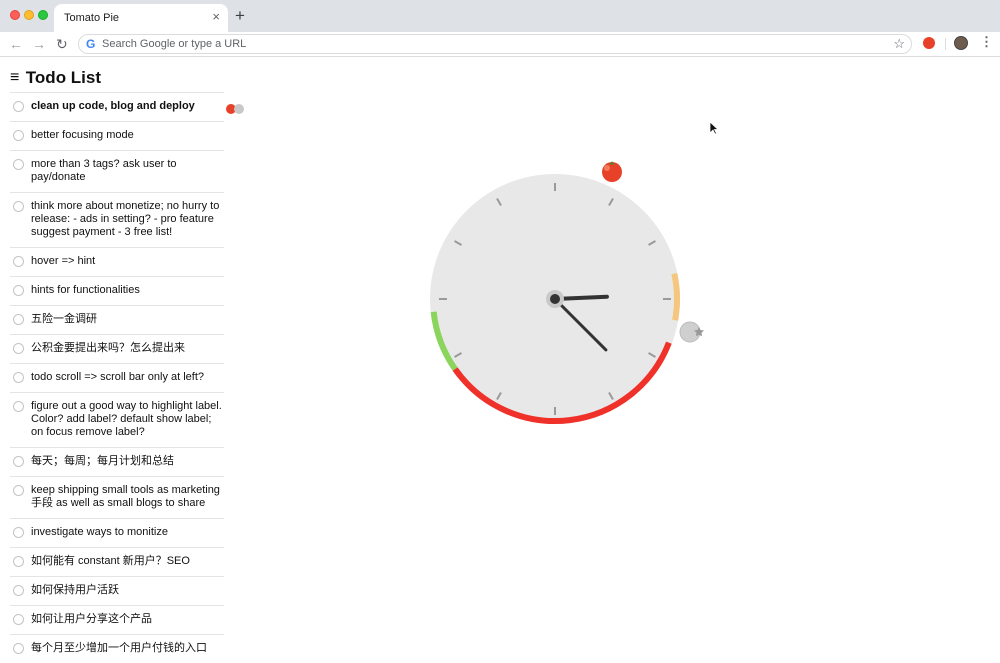 The height and width of the screenshot is (663, 1000). I want to click on tab-title: Tomato Pie, so click(92, 18).